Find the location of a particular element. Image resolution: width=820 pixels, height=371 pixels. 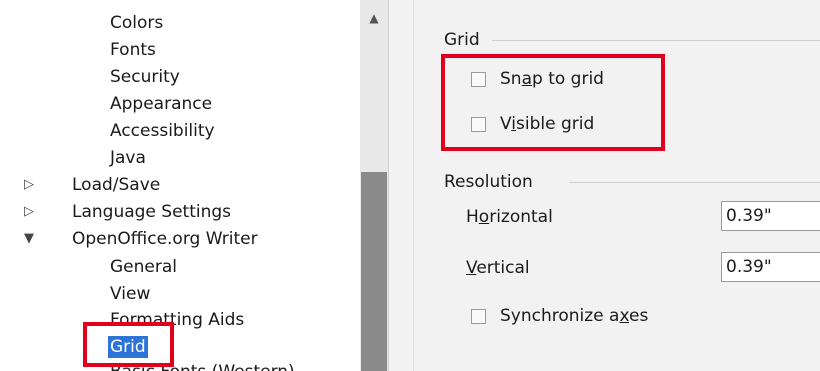

snap-to-grid-checkbox: Snap to grid is located at coordinates (537, 79).